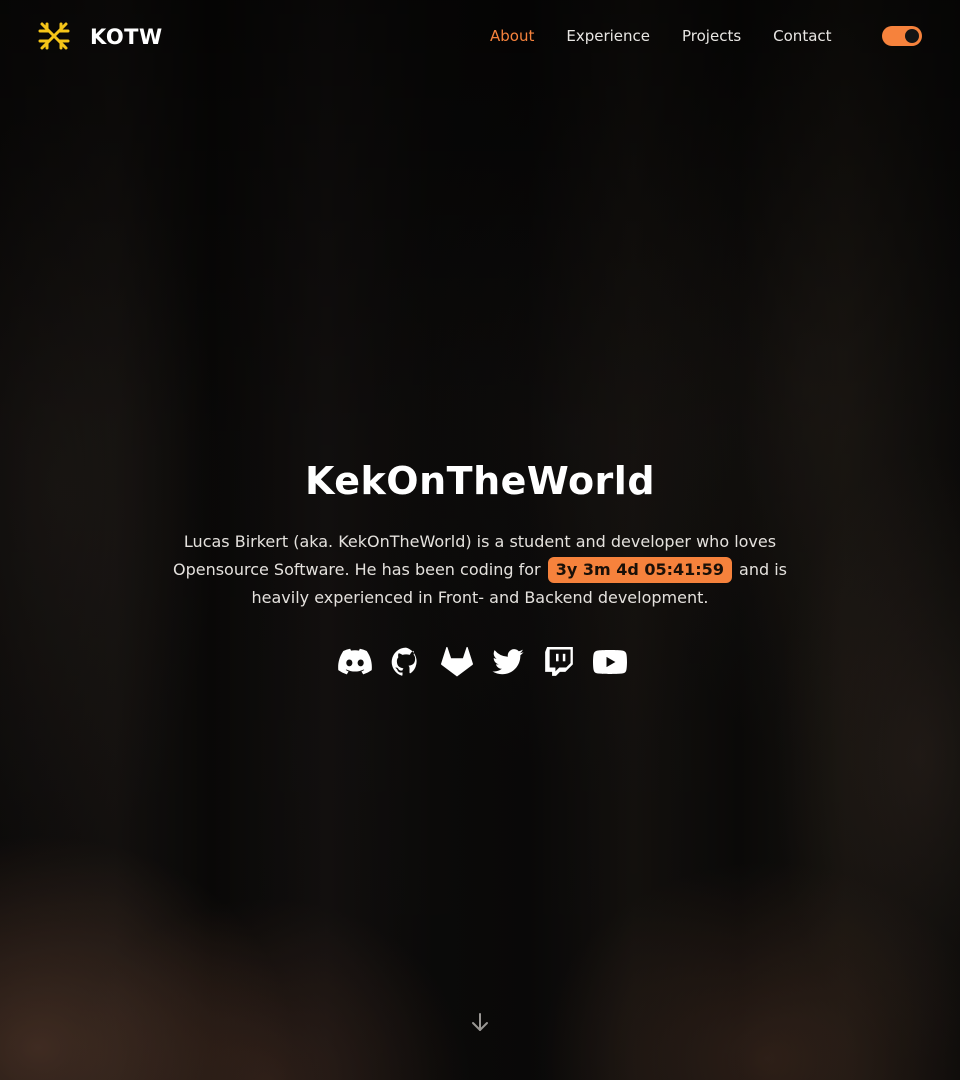 The image size is (960, 1080). Describe the element at coordinates (512, 36) in the screenshot. I see `nav-link-about: About` at that location.